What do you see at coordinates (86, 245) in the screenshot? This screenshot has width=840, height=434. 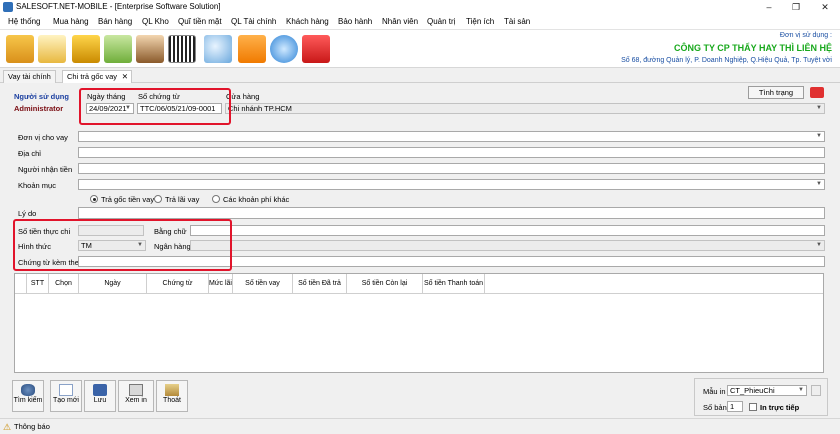 I see `method-value: TM` at bounding box center [86, 245].